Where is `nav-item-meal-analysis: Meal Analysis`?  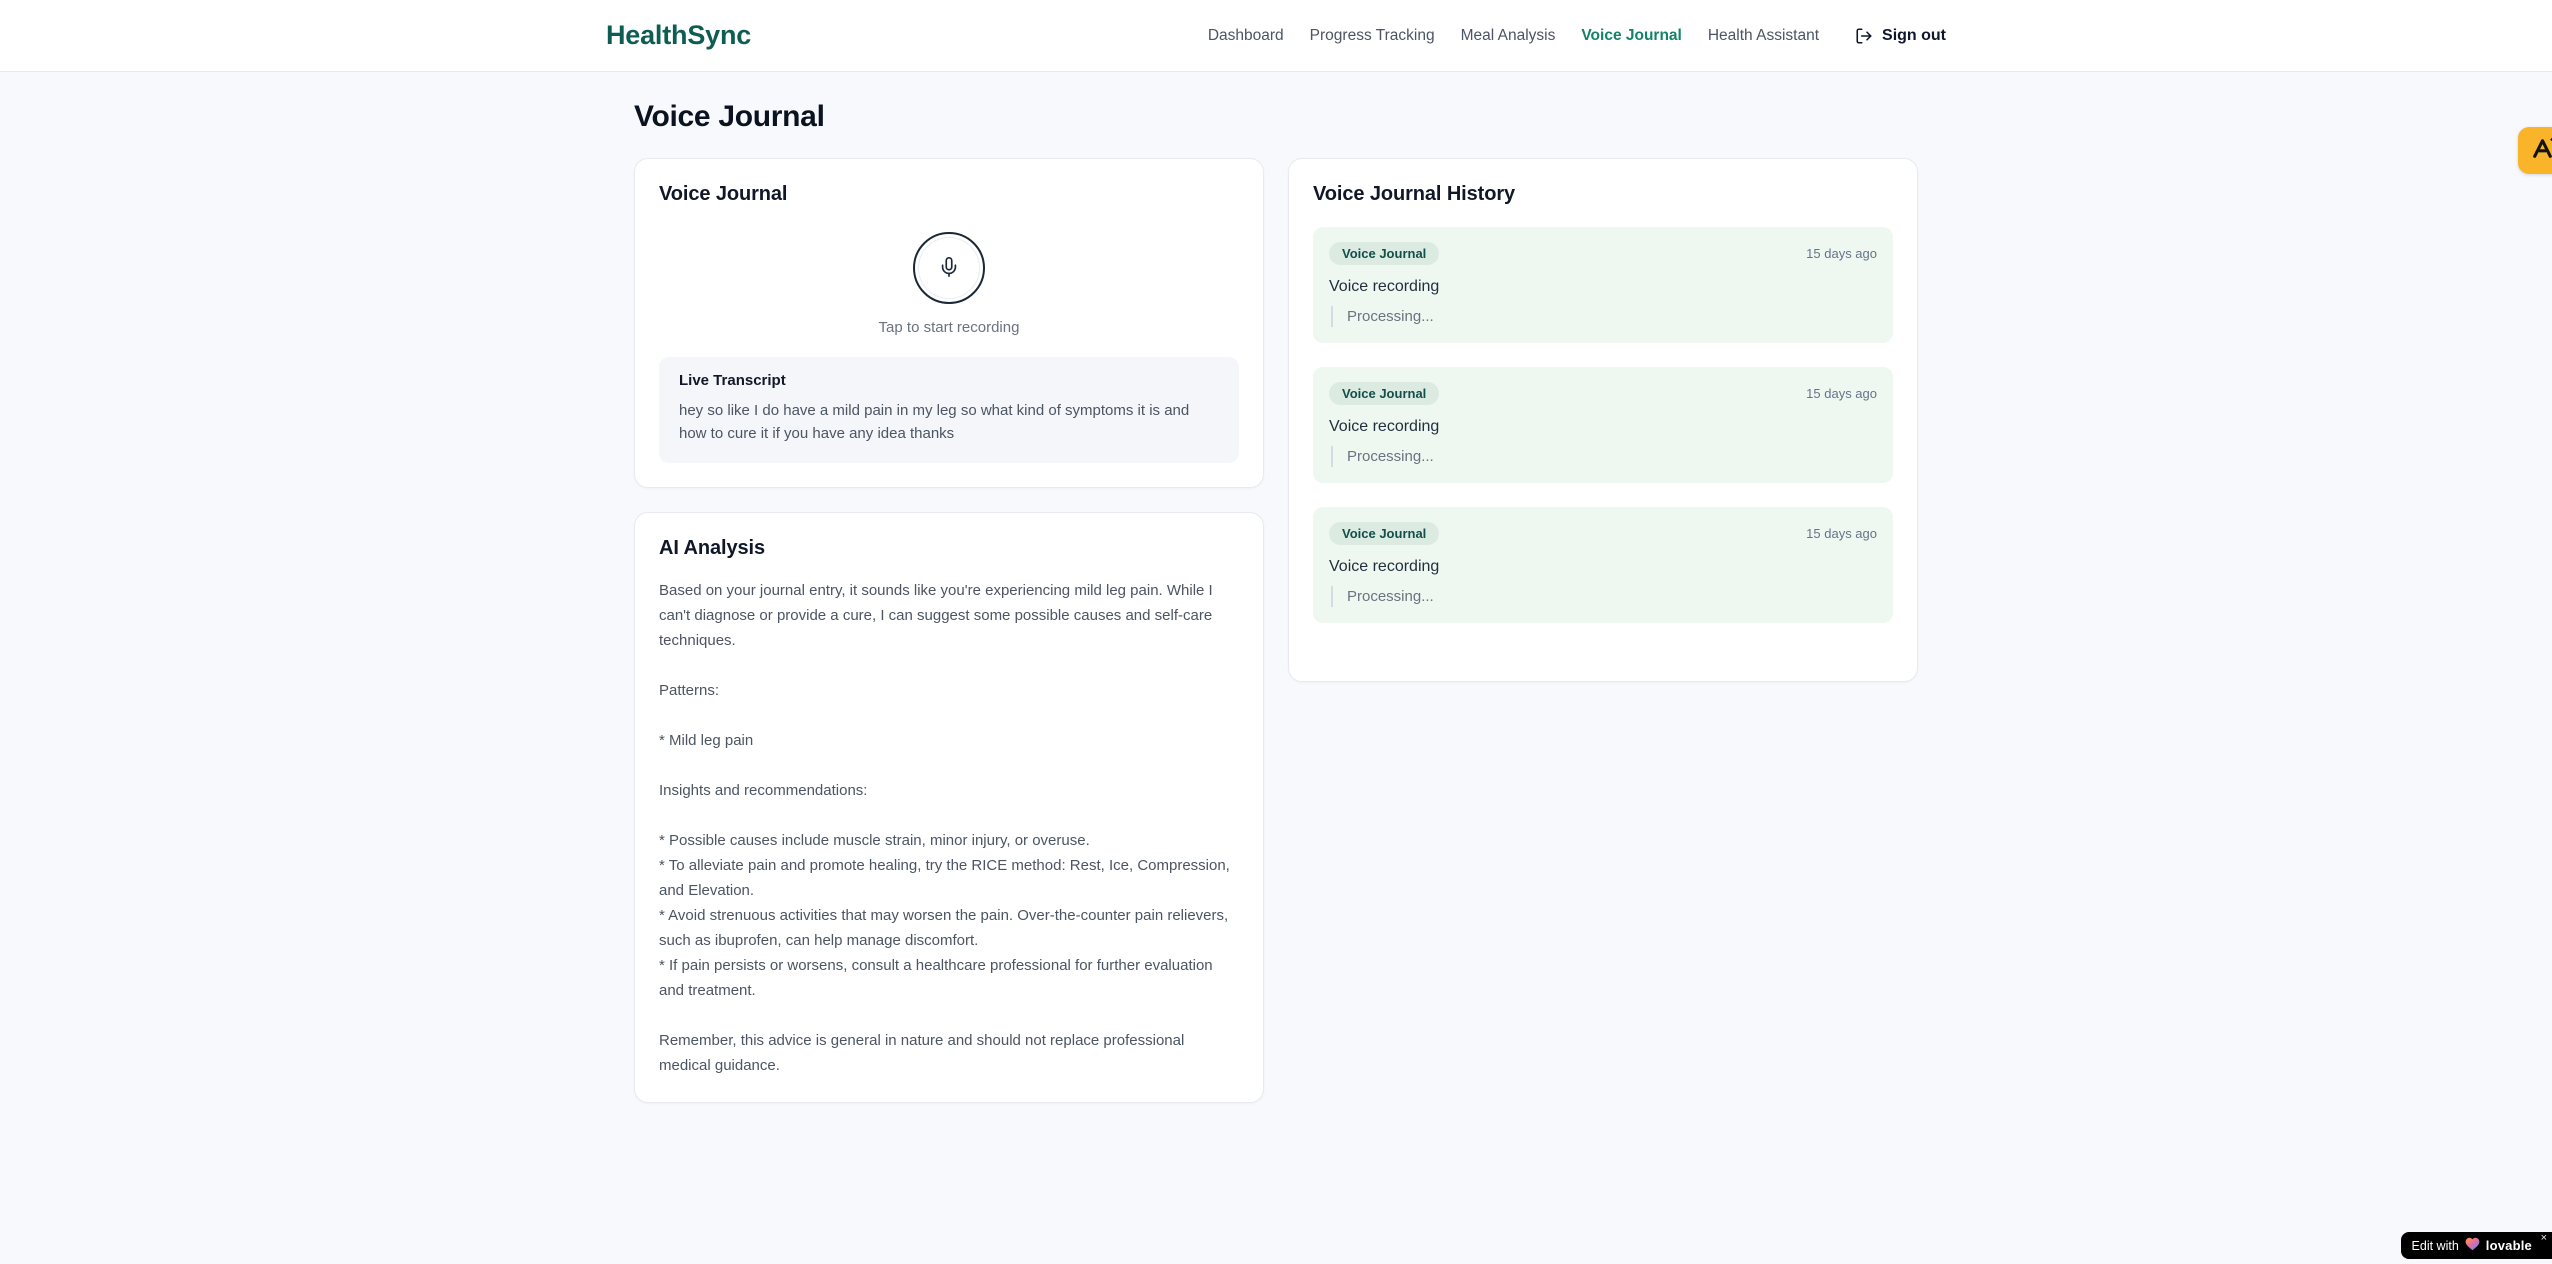 nav-item-meal-analysis: Meal Analysis is located at coordinates (1508, 36).